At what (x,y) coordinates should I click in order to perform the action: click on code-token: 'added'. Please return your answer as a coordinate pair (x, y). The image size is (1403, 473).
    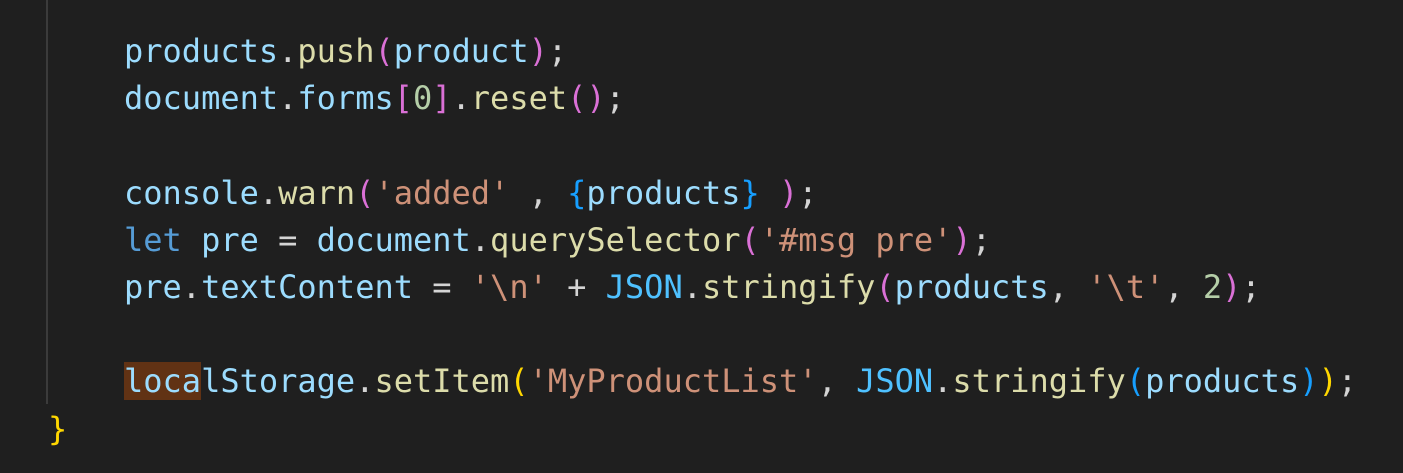
    Looking at the image, I should click on (442, 192).